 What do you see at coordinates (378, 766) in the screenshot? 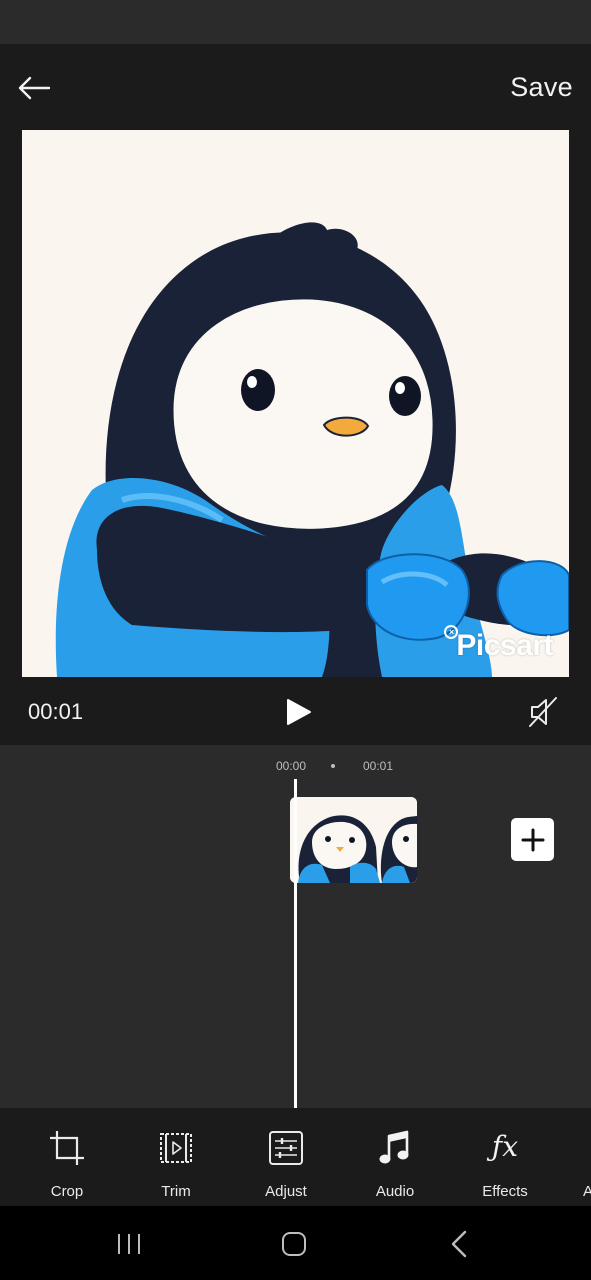
I see `tick-label: 00:01` at bounding box center [378, 766].